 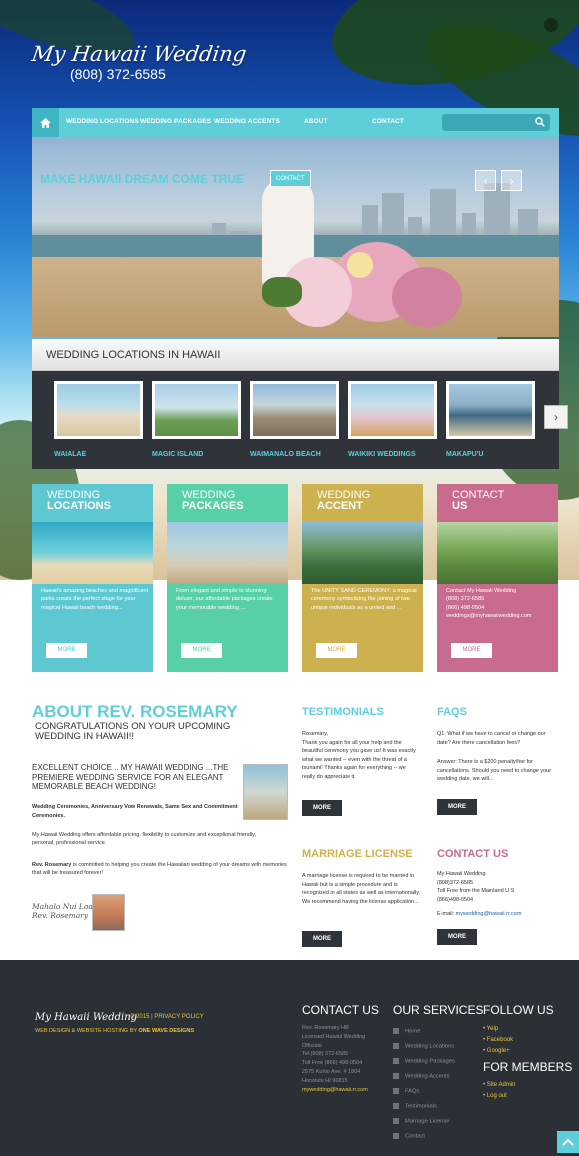 What do you see at coordinates (45, 122) in the screenshot?
I see `home-icon` at bounding box center [45, 122].